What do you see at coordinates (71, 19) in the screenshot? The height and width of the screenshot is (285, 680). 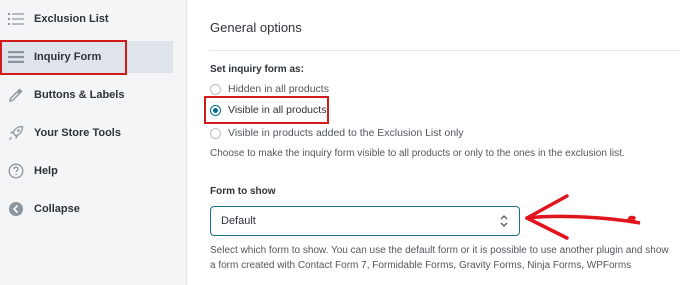 I see `sidebar-item-label: Exclusion List` at bounding box center [71, 19].